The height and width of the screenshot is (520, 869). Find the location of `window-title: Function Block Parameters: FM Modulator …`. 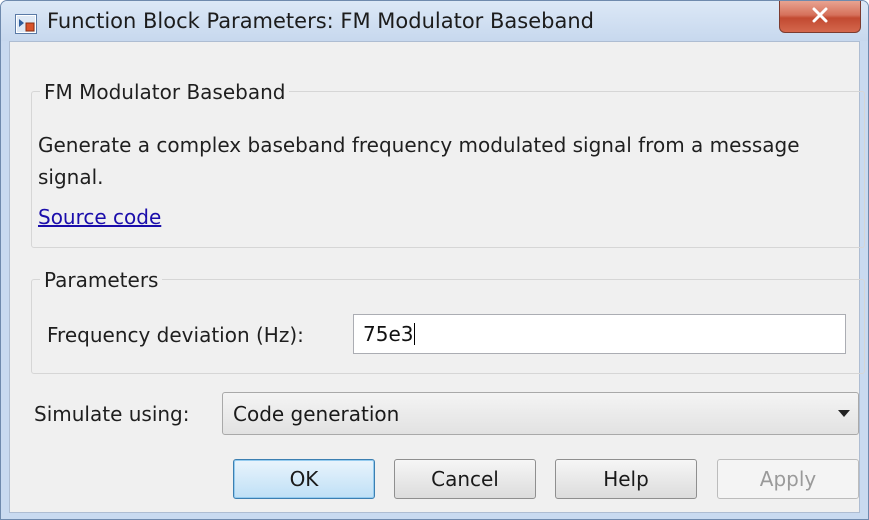

window-title: Function Block Parameters: FM Modulator … is located at coordinates (320, 21).